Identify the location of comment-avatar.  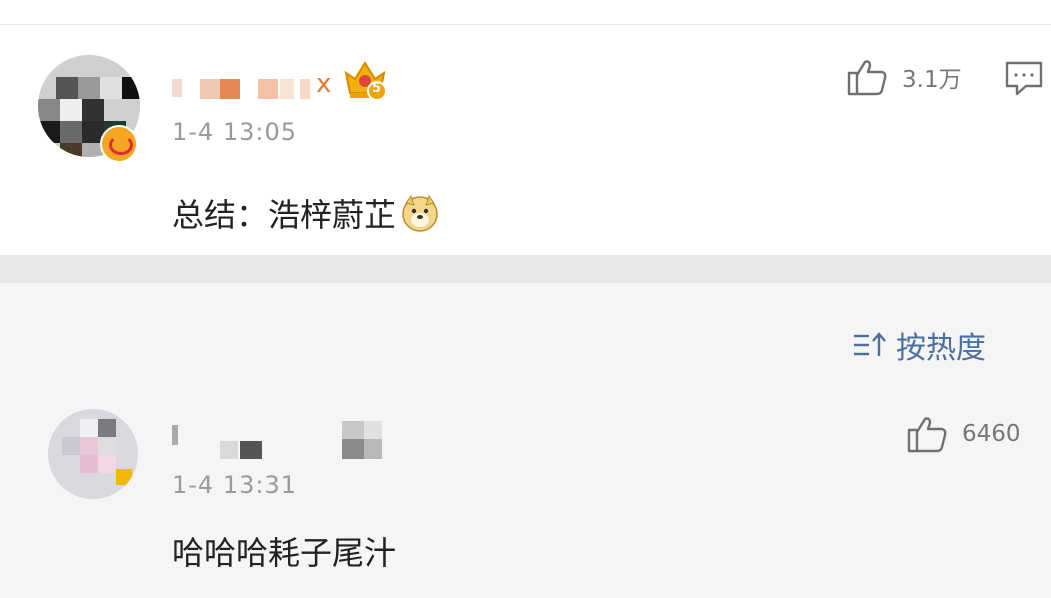
(93, 454).